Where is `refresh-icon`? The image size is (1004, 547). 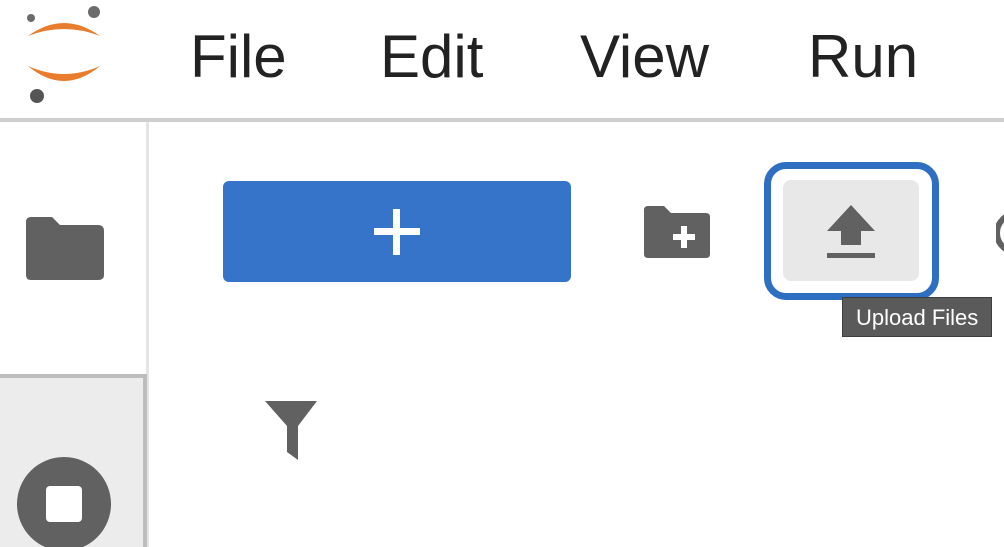
refresh-icon is located at coordinates (1000, 233).